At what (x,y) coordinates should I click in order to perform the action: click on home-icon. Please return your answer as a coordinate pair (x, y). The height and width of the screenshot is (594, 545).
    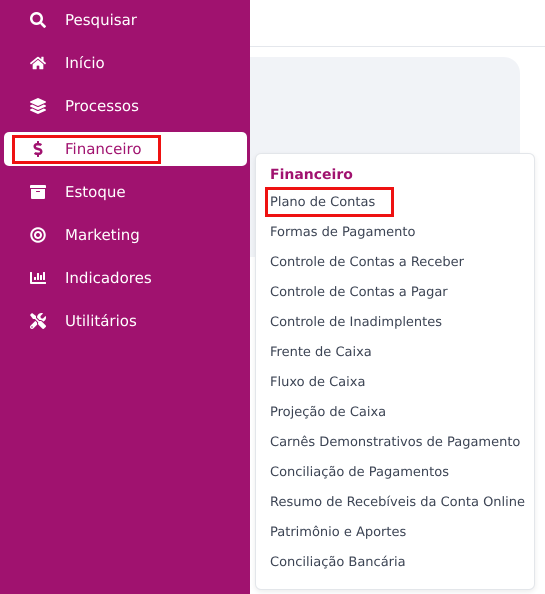
    Looking at the image, I should click on (38, 63).